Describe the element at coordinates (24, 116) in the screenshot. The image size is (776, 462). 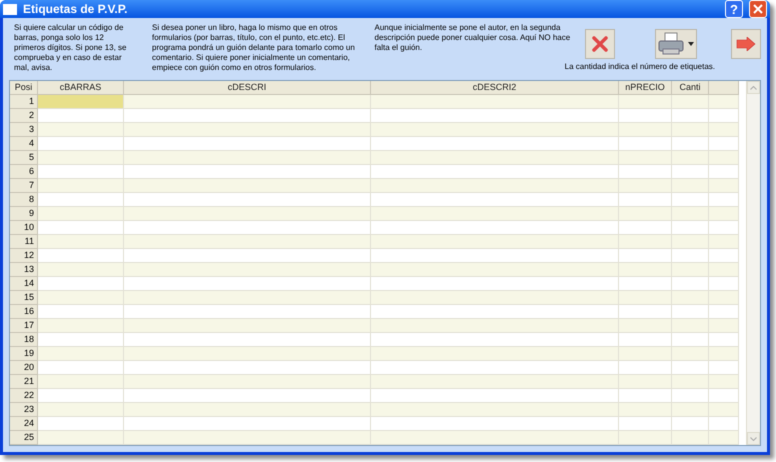
I see `row-number: 2` at that location.